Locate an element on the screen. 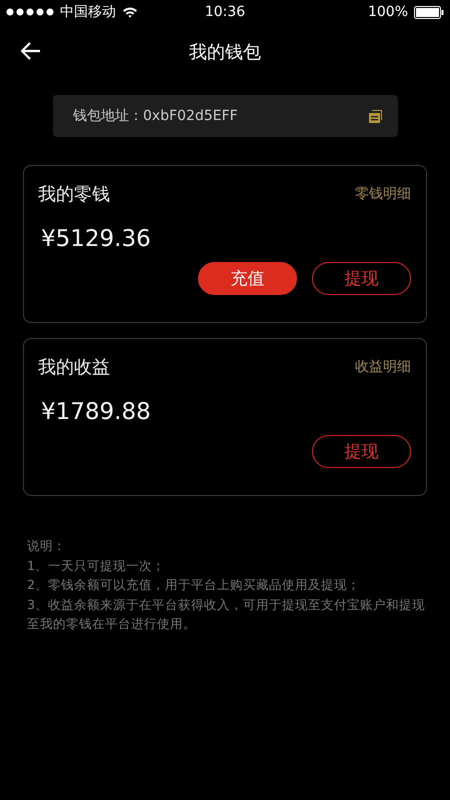  clock-time: 10:36 is located at coordinates (225, 12).